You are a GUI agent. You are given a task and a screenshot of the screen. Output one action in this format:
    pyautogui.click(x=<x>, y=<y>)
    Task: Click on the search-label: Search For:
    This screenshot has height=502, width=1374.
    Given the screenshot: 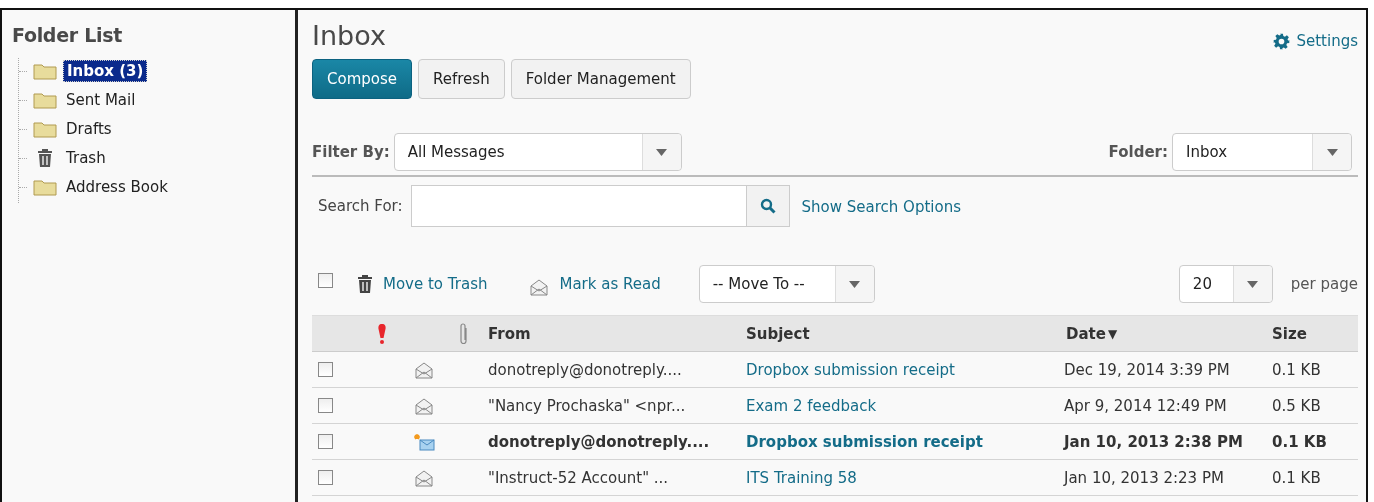 What is the action you would take?
    pyautogui.click(x=360, y=206)
    